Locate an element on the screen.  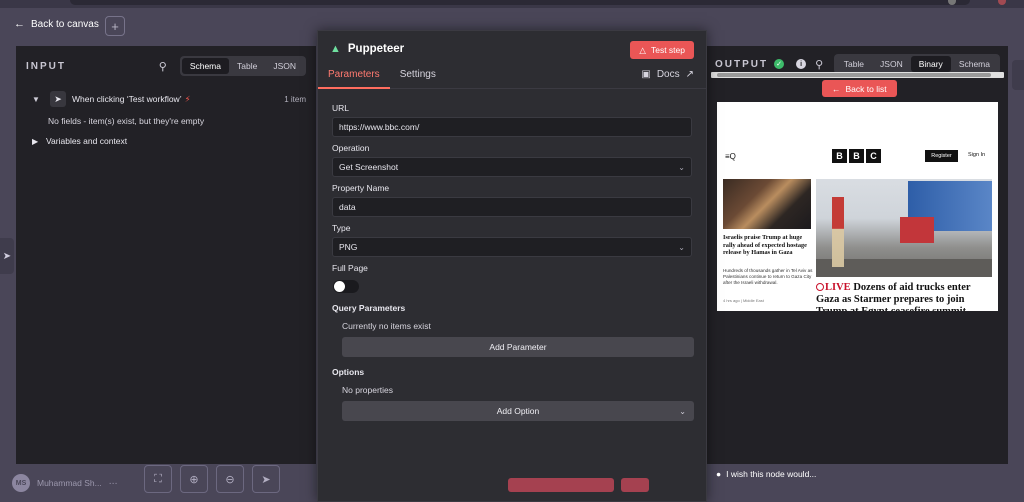
lightbulb-icon: ● is located at coordinates (719, 474).